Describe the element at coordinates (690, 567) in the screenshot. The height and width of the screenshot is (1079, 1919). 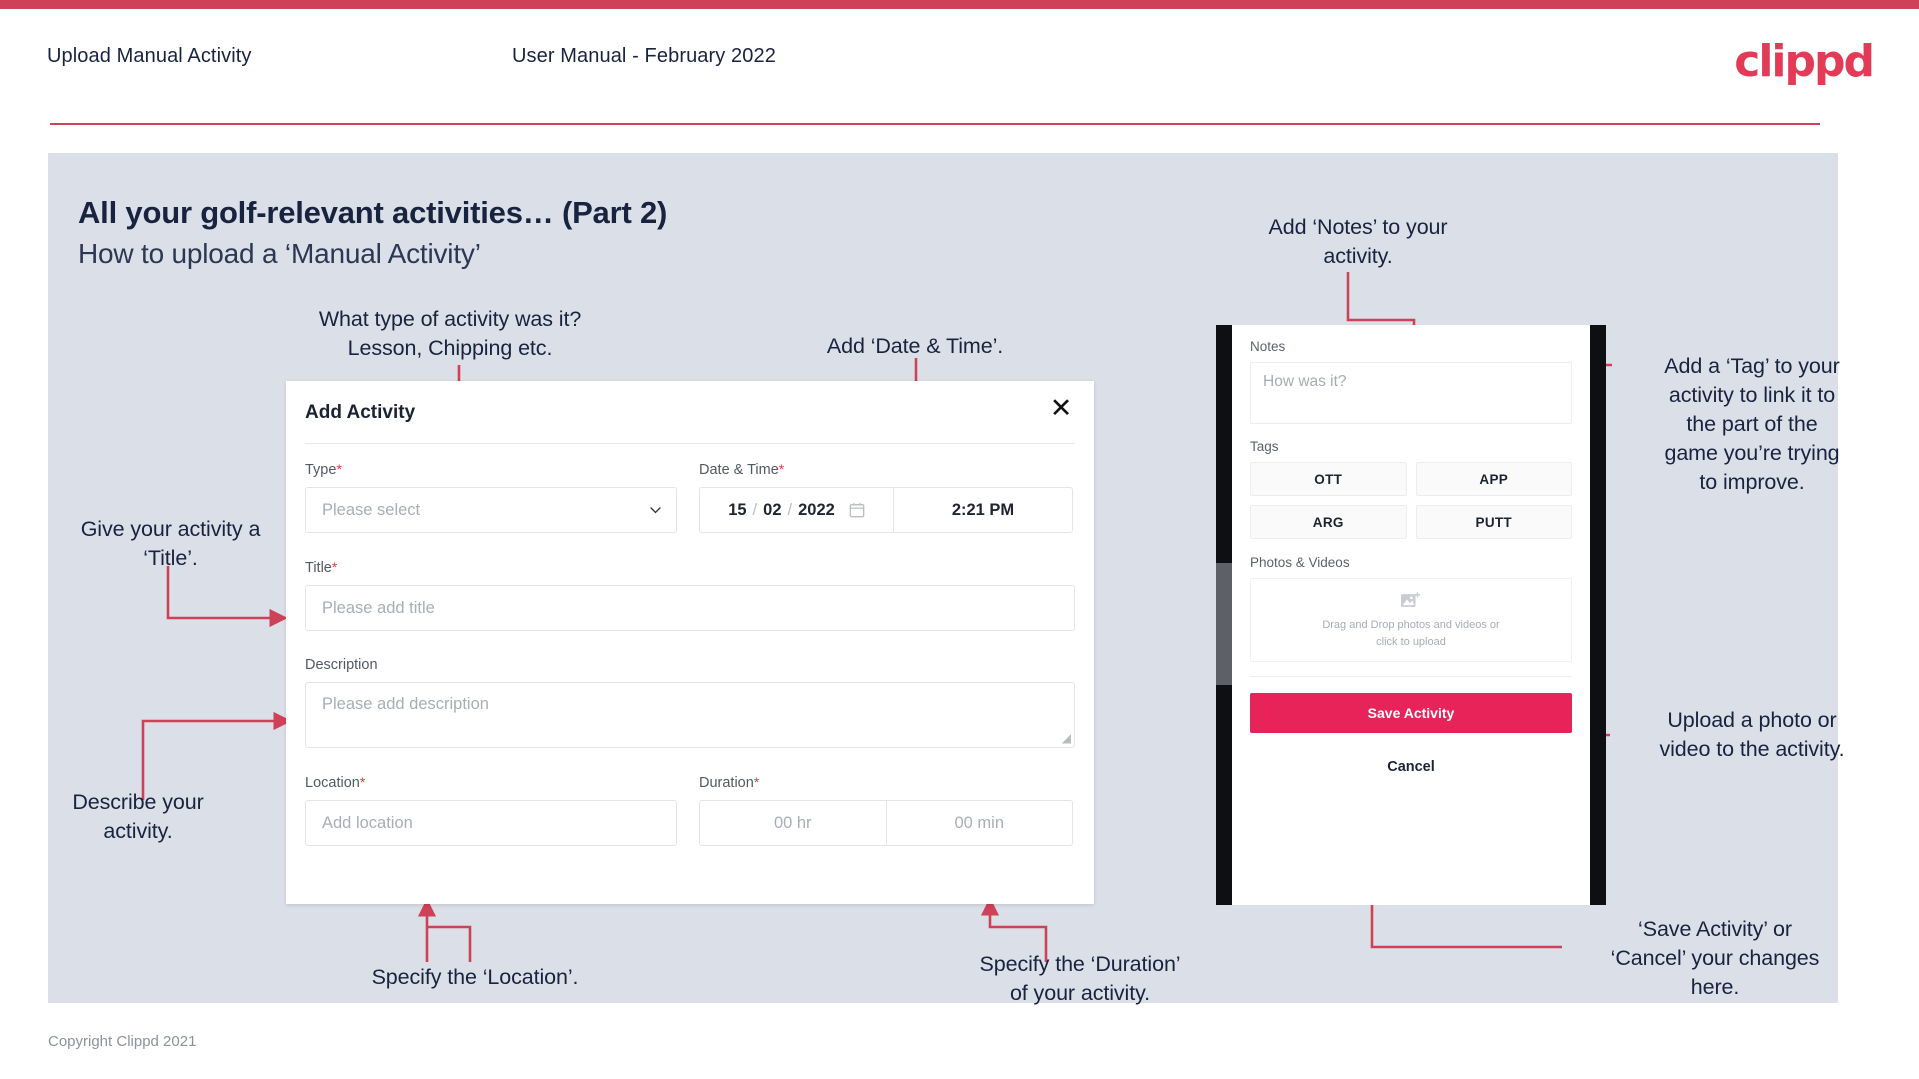
I see `title-label: Title*` at that location.